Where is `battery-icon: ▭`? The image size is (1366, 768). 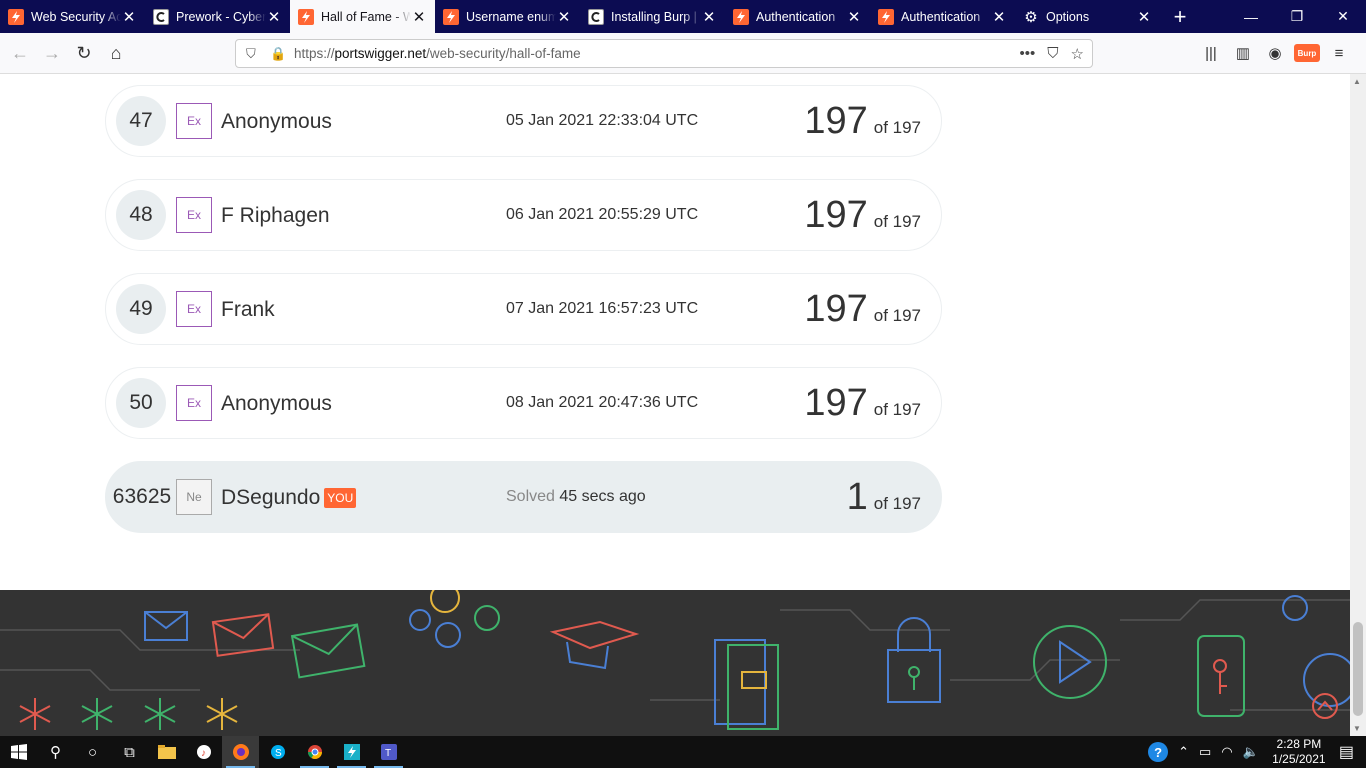
battery-icon: ▭ is located at coordinates (1205, 752).